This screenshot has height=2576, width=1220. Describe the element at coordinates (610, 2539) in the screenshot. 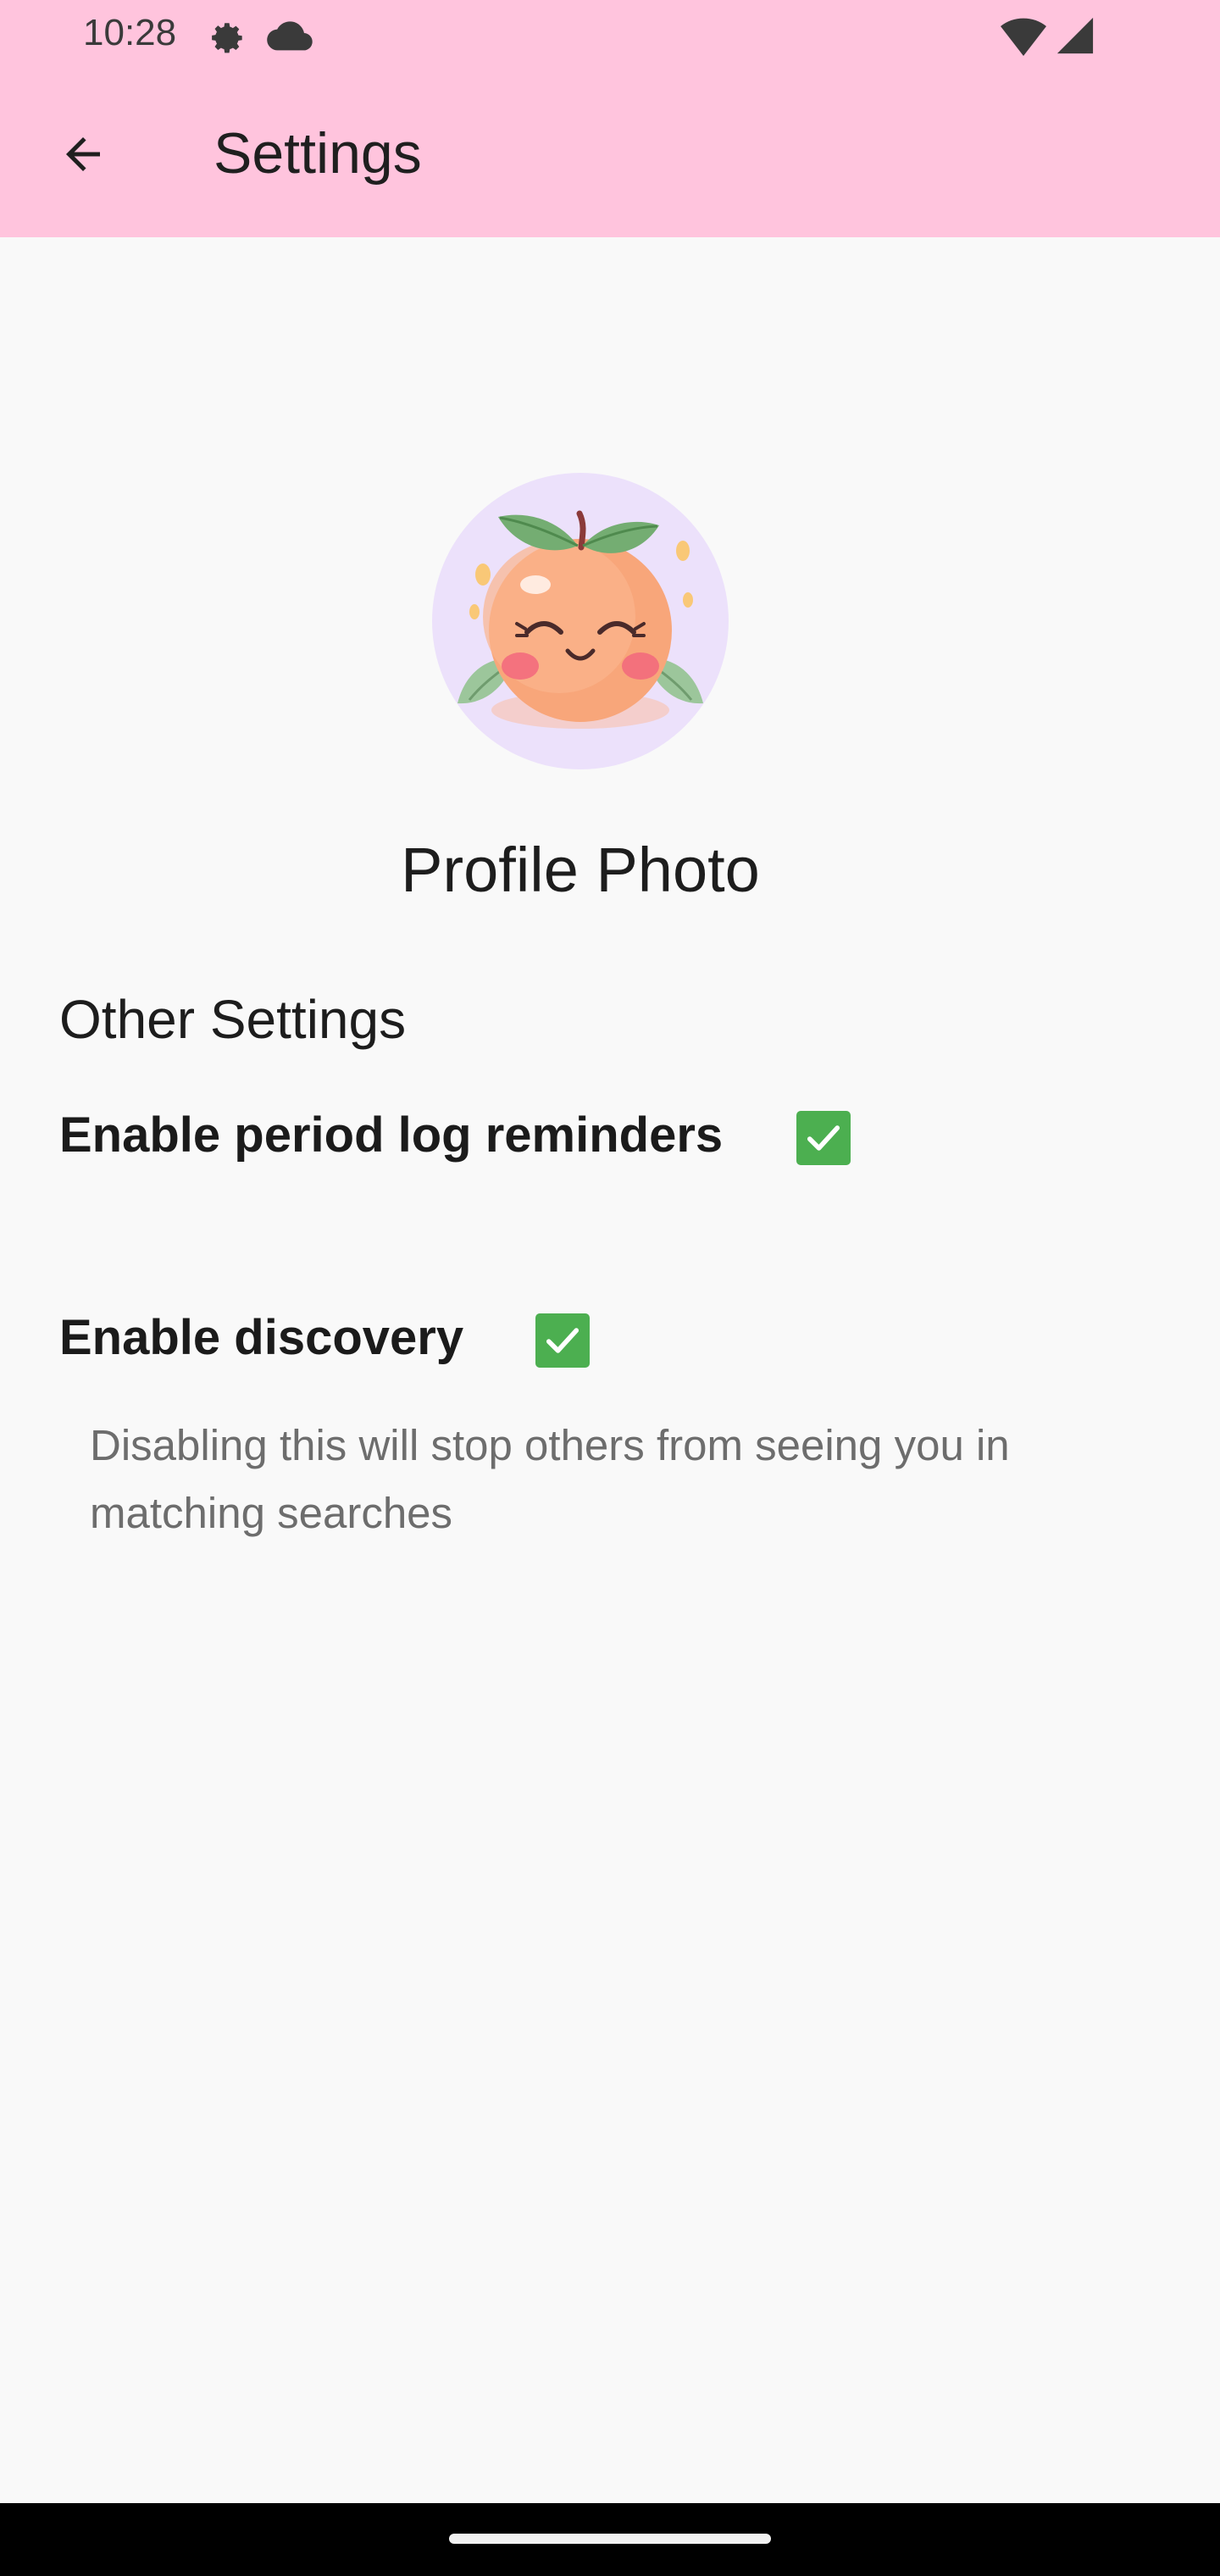

I see `home-indicator` at that location.